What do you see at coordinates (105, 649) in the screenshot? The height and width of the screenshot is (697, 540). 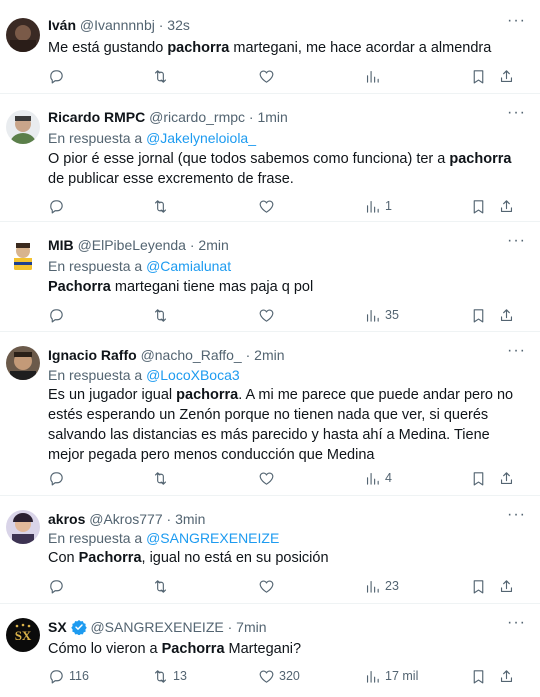 I see `post-text-part: Cómo lo vieron a` at bounding box center [105, 649].